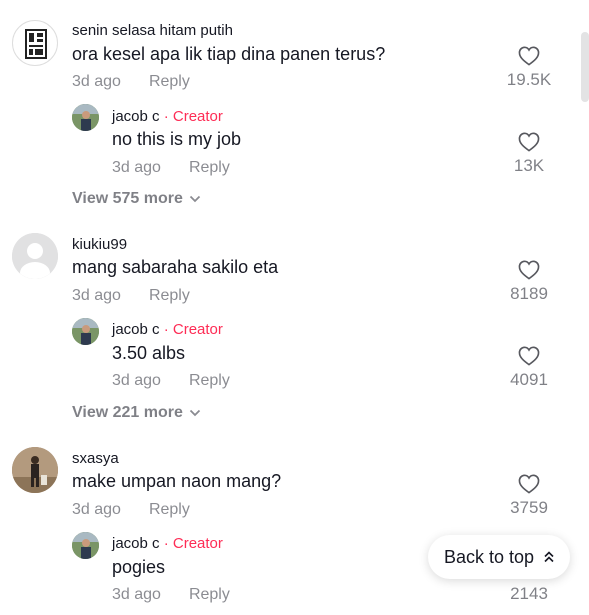 This screenshot has width=589, height=615. What do you see at coordinates (136, 199) in the screenshot?
I see `view-more-replies: View 575 more` at bounding box center [136, 199].